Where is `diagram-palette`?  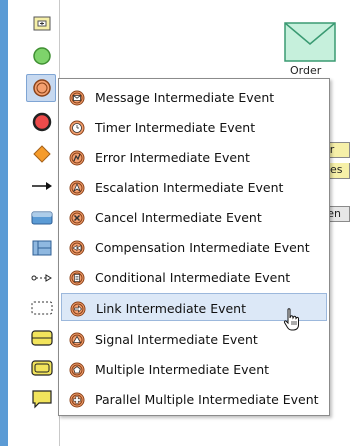
diagram-palette is located at coordinates (34, 223).